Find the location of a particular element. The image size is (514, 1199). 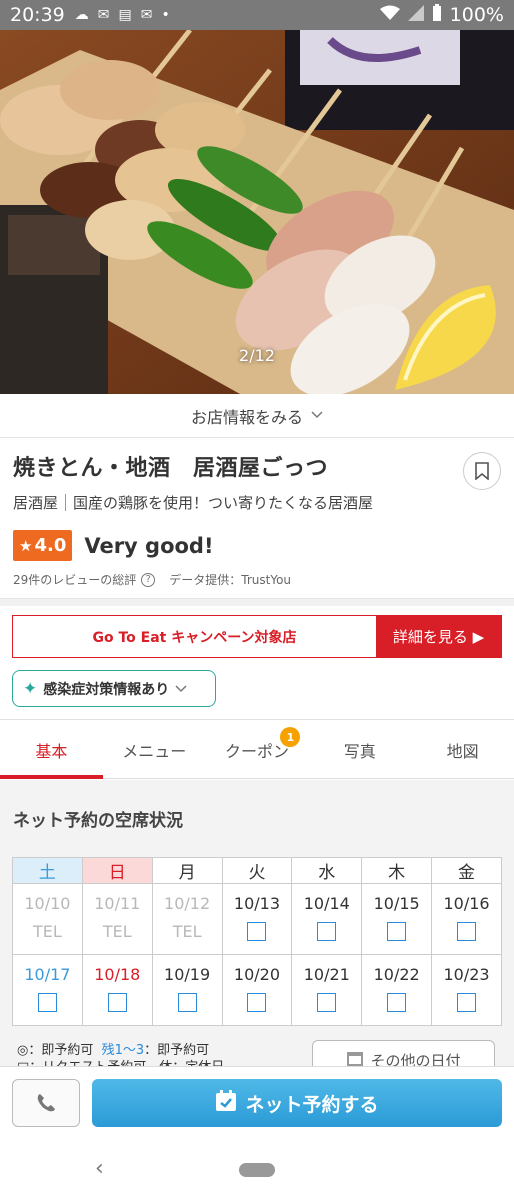

calendar-day: 10/19 is located at coordinates (187, 990).